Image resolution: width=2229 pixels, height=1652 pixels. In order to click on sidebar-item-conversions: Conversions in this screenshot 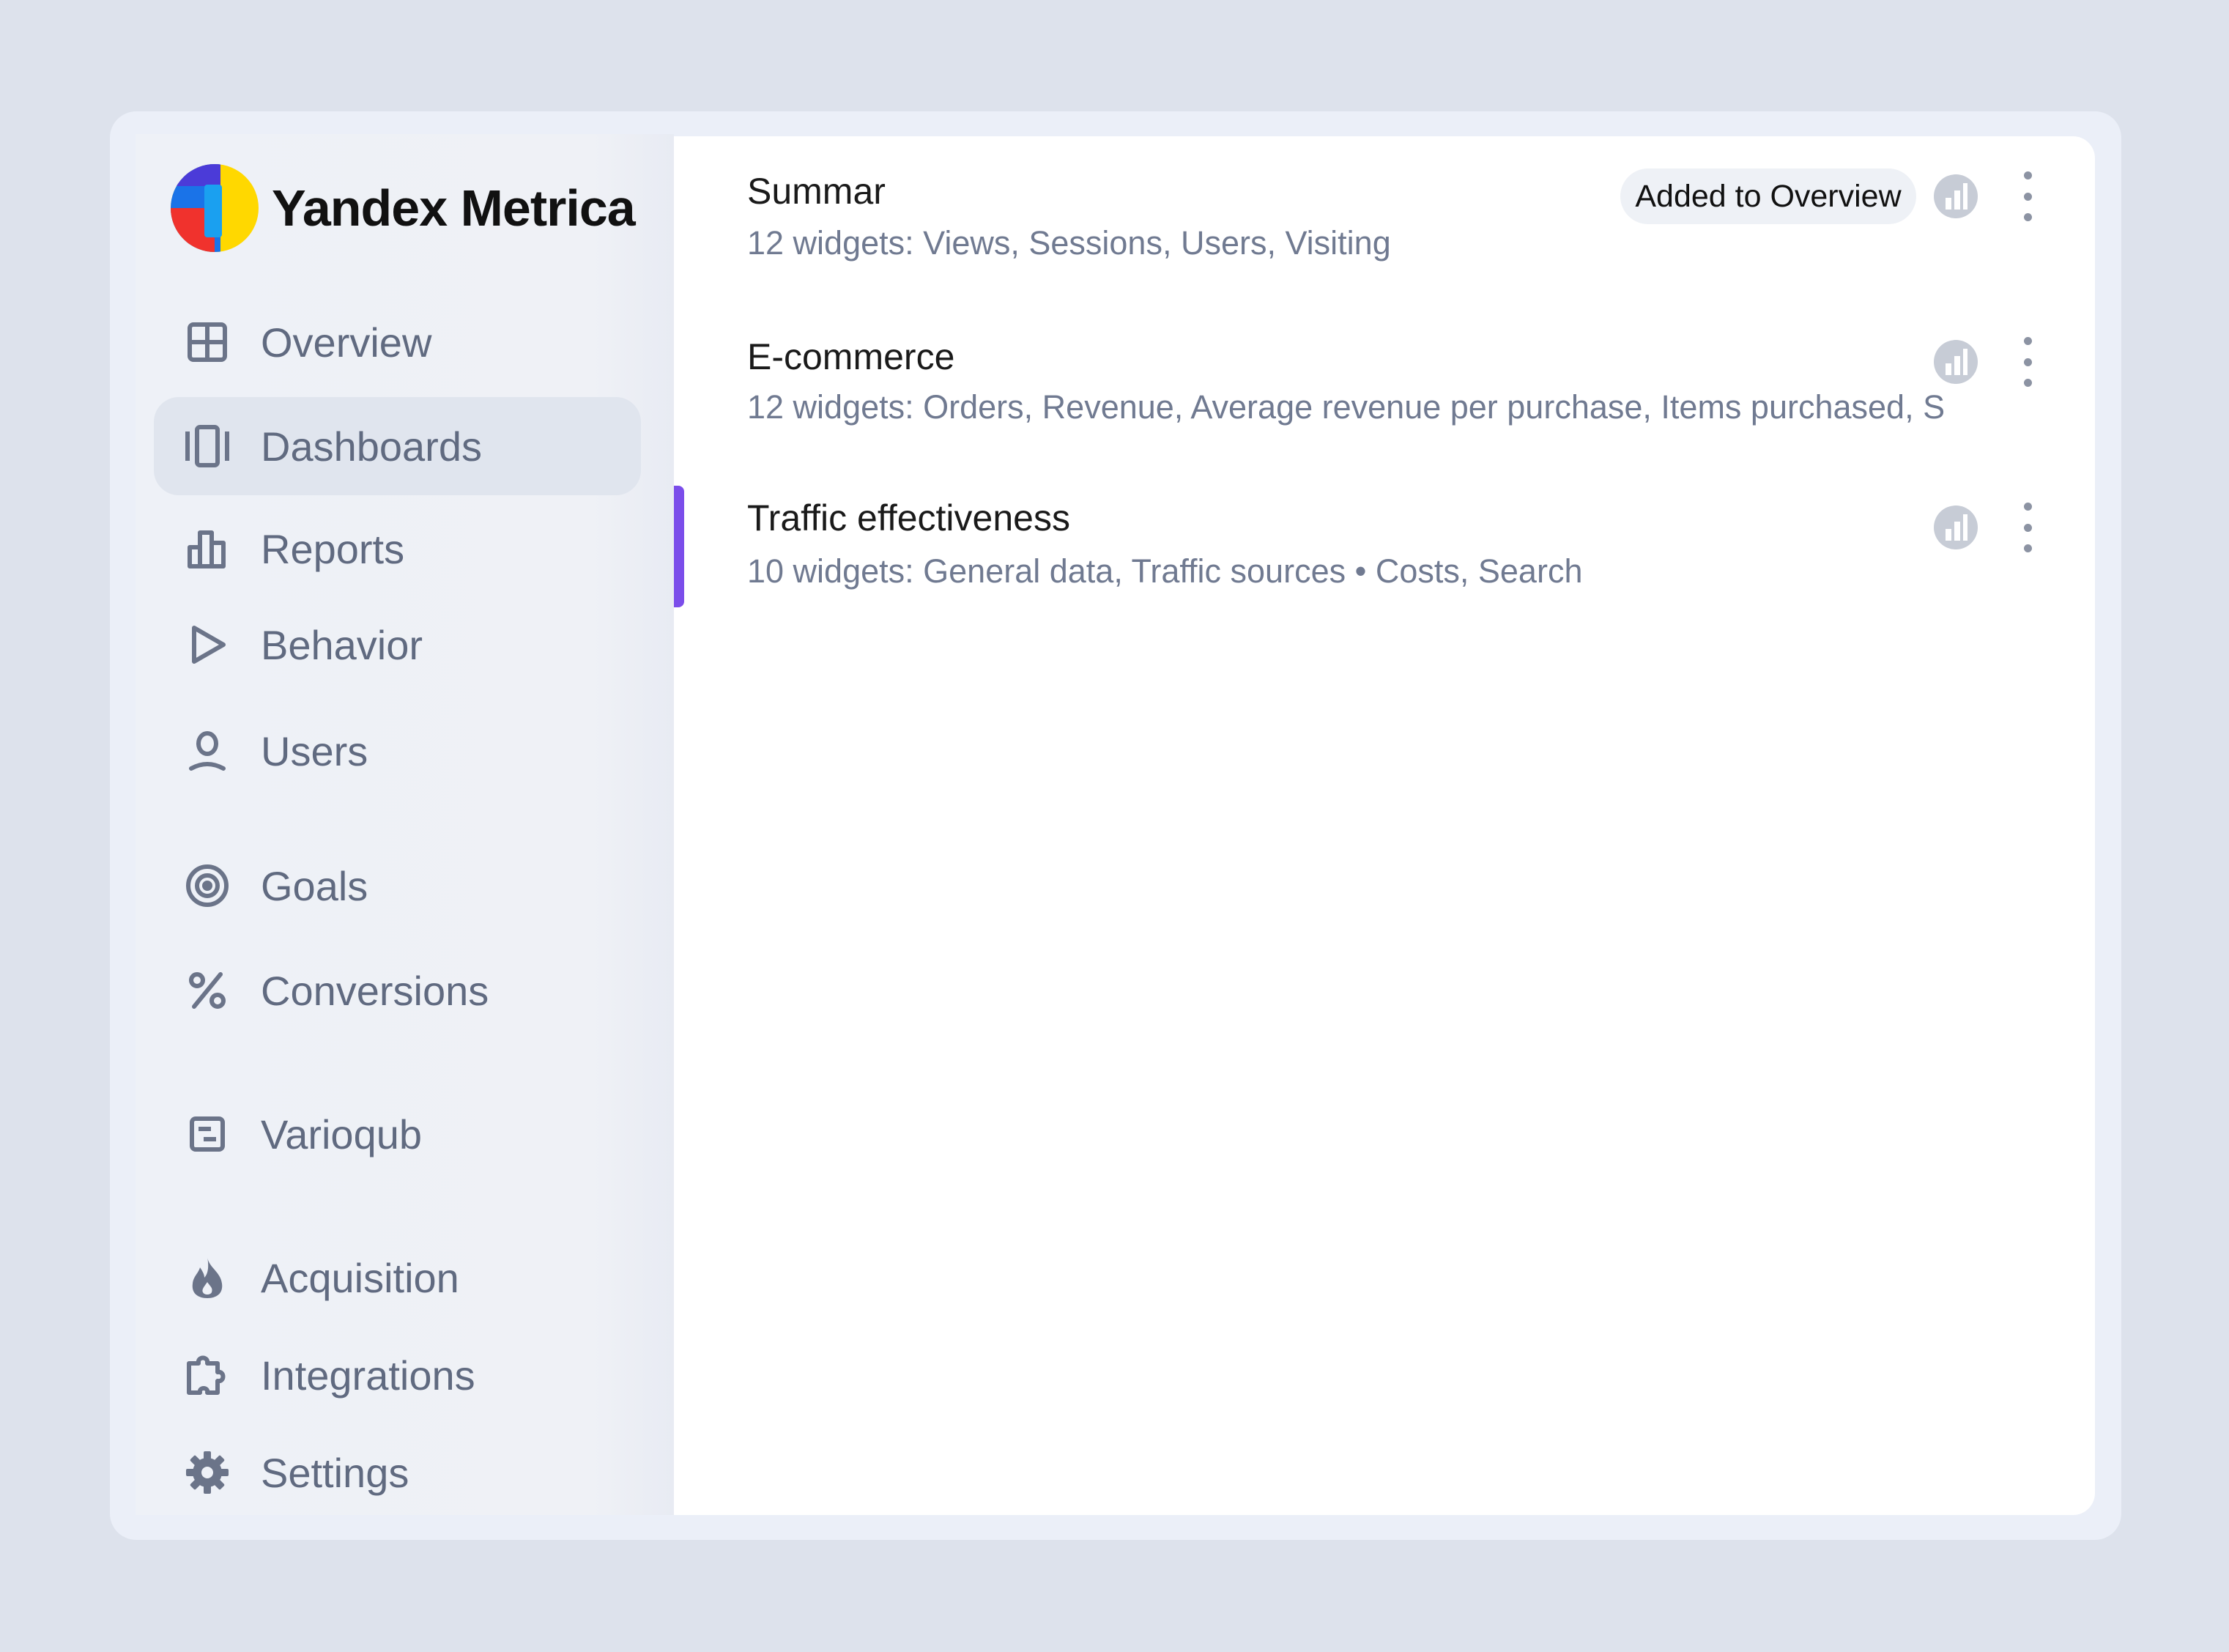, I will do `click(397, 990)`.